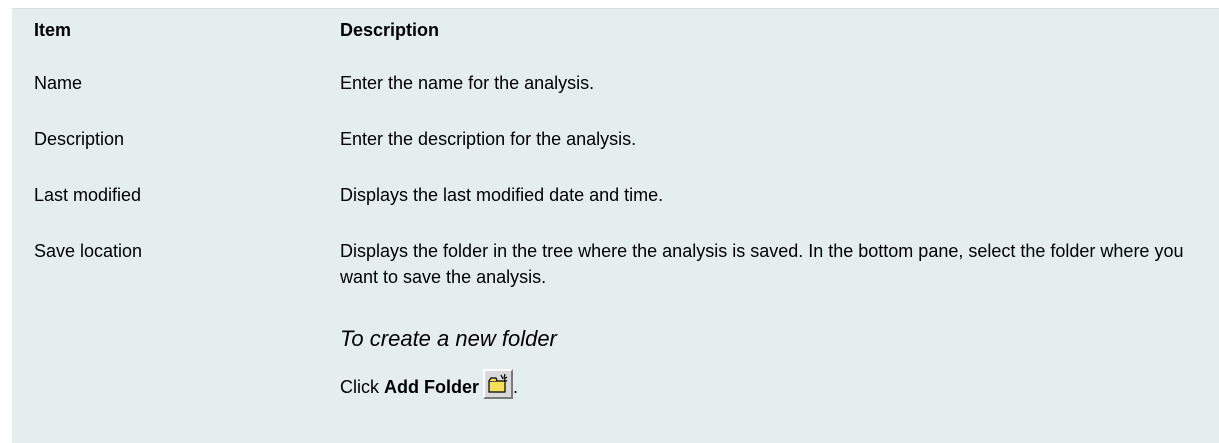  What do you see at coordinates (79, 139) in the screenshot?
I see `row-item-description: Description` at bounding box center [79, 139].